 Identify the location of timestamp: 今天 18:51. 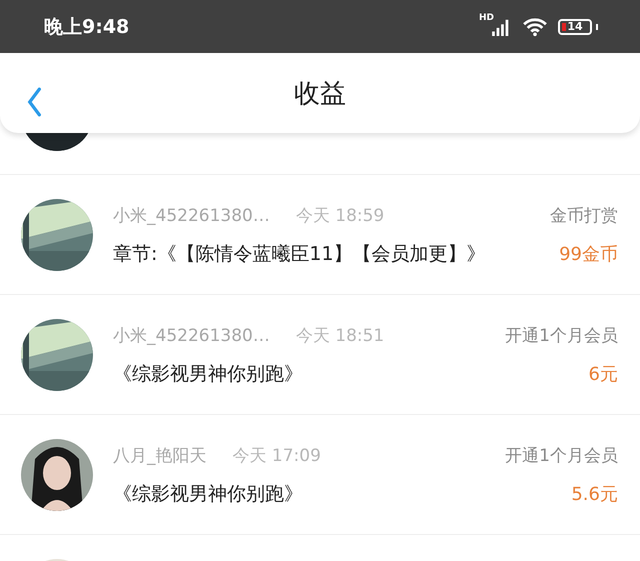
(340, 336).